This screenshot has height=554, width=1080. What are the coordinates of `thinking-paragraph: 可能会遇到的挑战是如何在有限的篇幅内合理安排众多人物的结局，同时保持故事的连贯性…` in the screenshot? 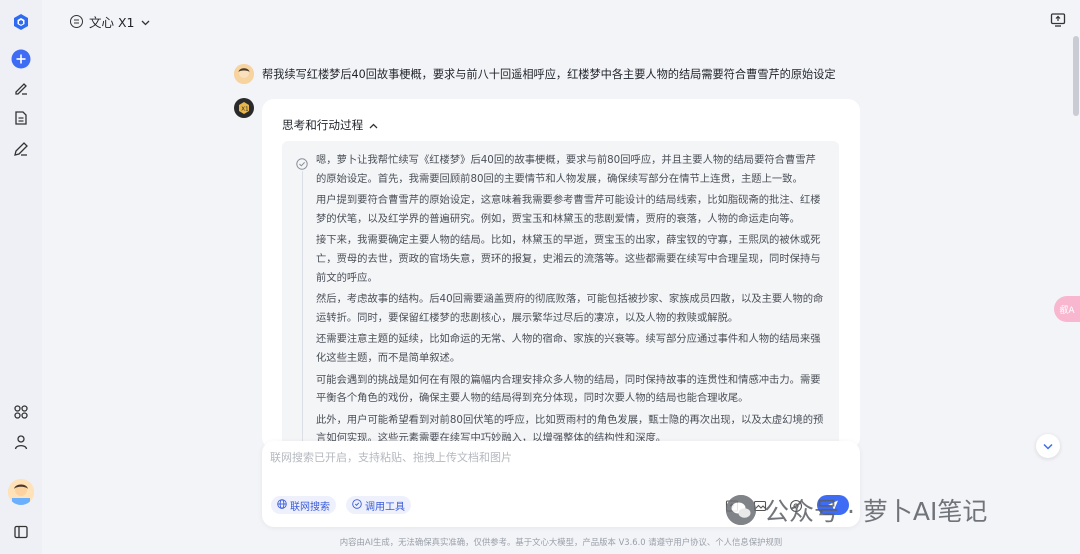 It's located at (568, 389).